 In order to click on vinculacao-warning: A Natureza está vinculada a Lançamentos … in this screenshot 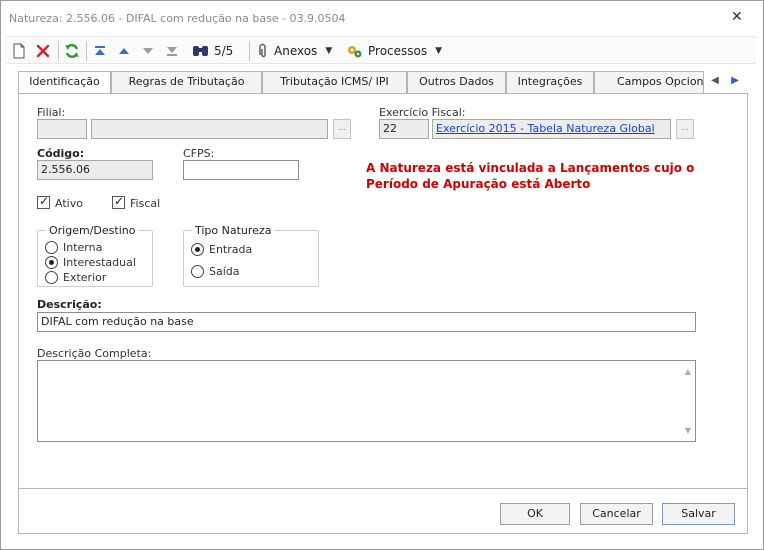, I will do `click(531, 176)`.